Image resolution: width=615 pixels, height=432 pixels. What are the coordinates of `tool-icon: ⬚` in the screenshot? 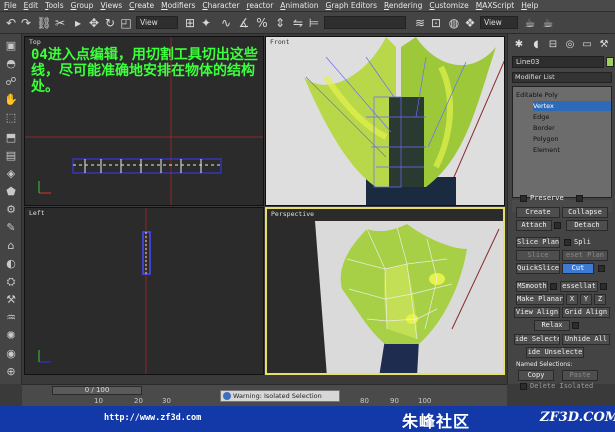 It's located at (11, 118).